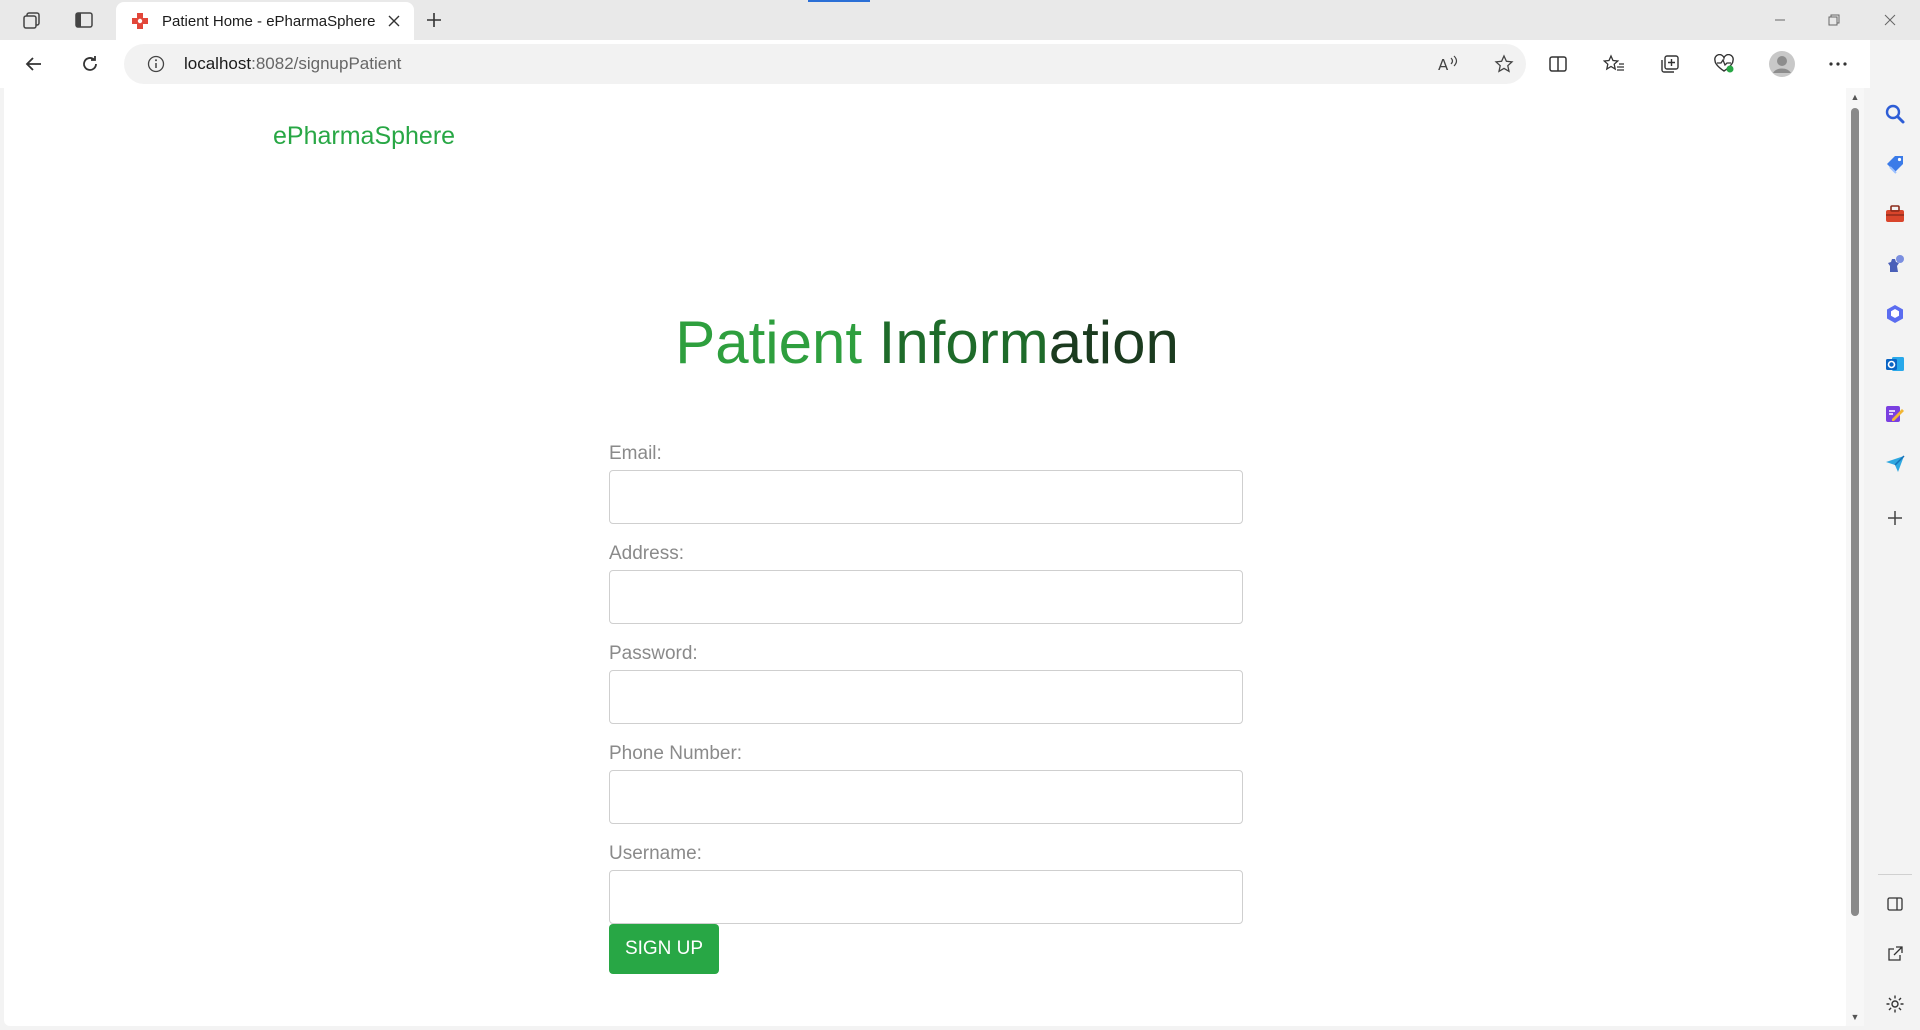 Image resolution: width=1920 pixels, height=1030 pixels. What do you see at coordinates (326, 63) in the screenshot?
I see `url-path: :8082/signupPatient` at bounding box center [326, 63].